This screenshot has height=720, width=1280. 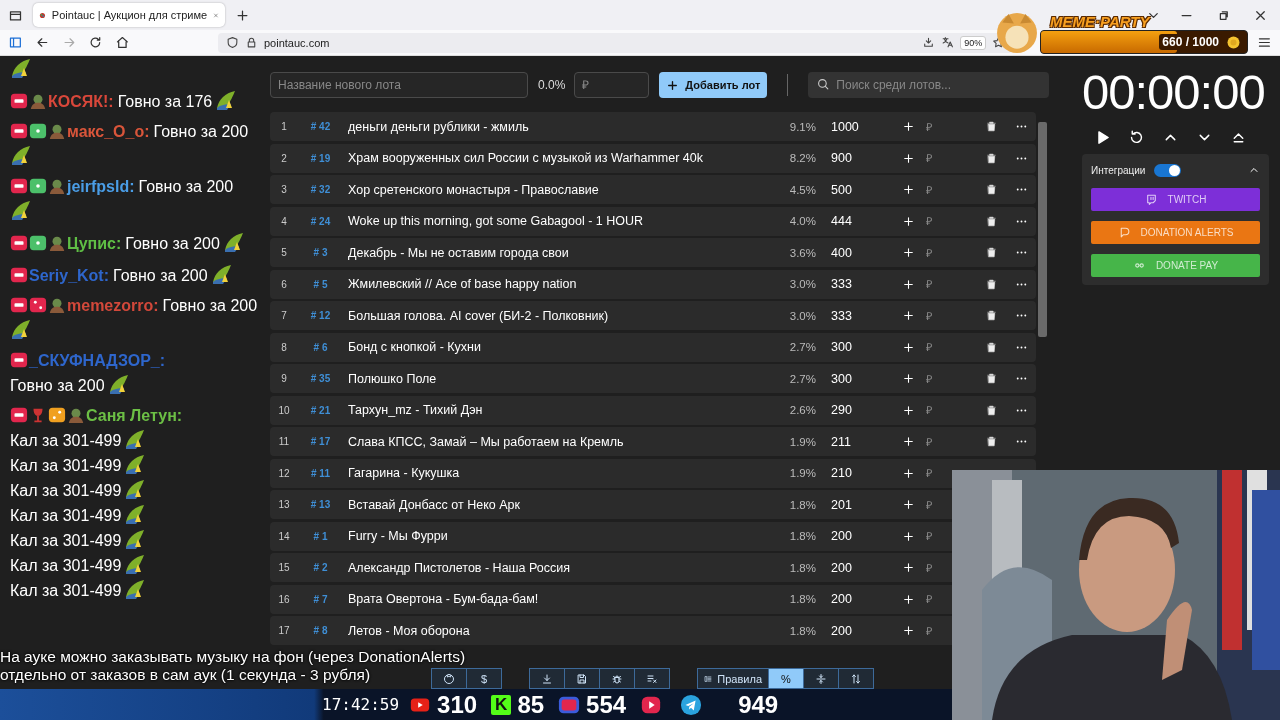 What do you see at coordinates (284, 378) in the screenshot?
I see `row-number: 9` at bounding box center [284, 378].